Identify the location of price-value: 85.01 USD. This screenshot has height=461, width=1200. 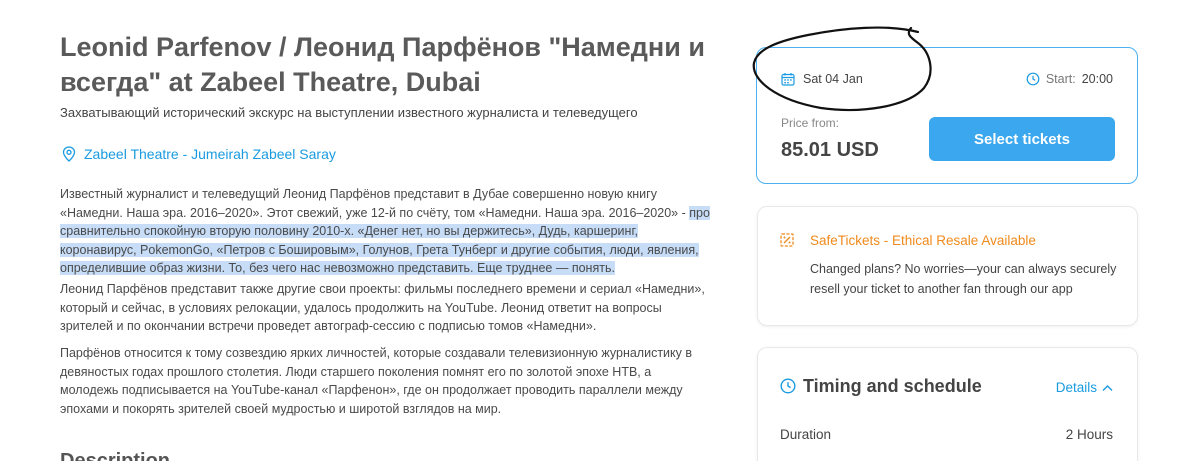
(830, 150).